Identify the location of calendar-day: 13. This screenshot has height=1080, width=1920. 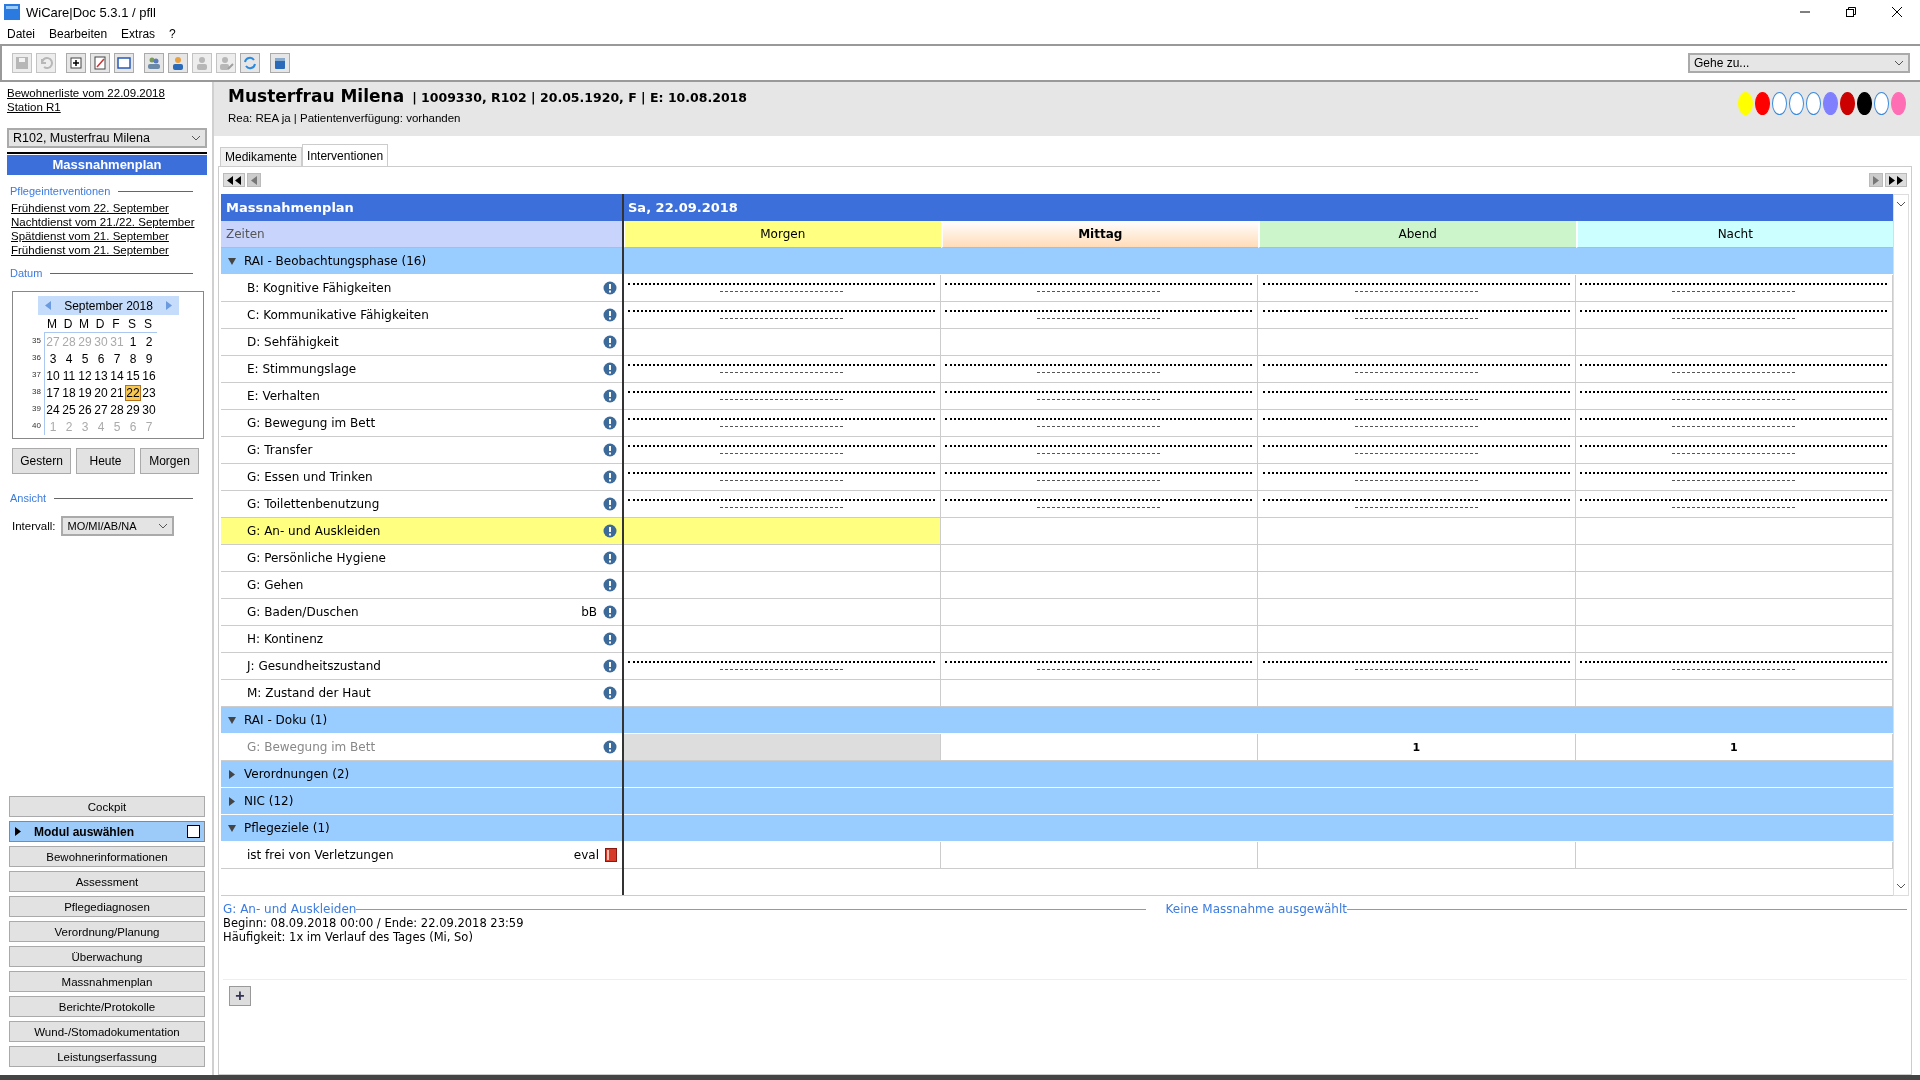
(101, 375).